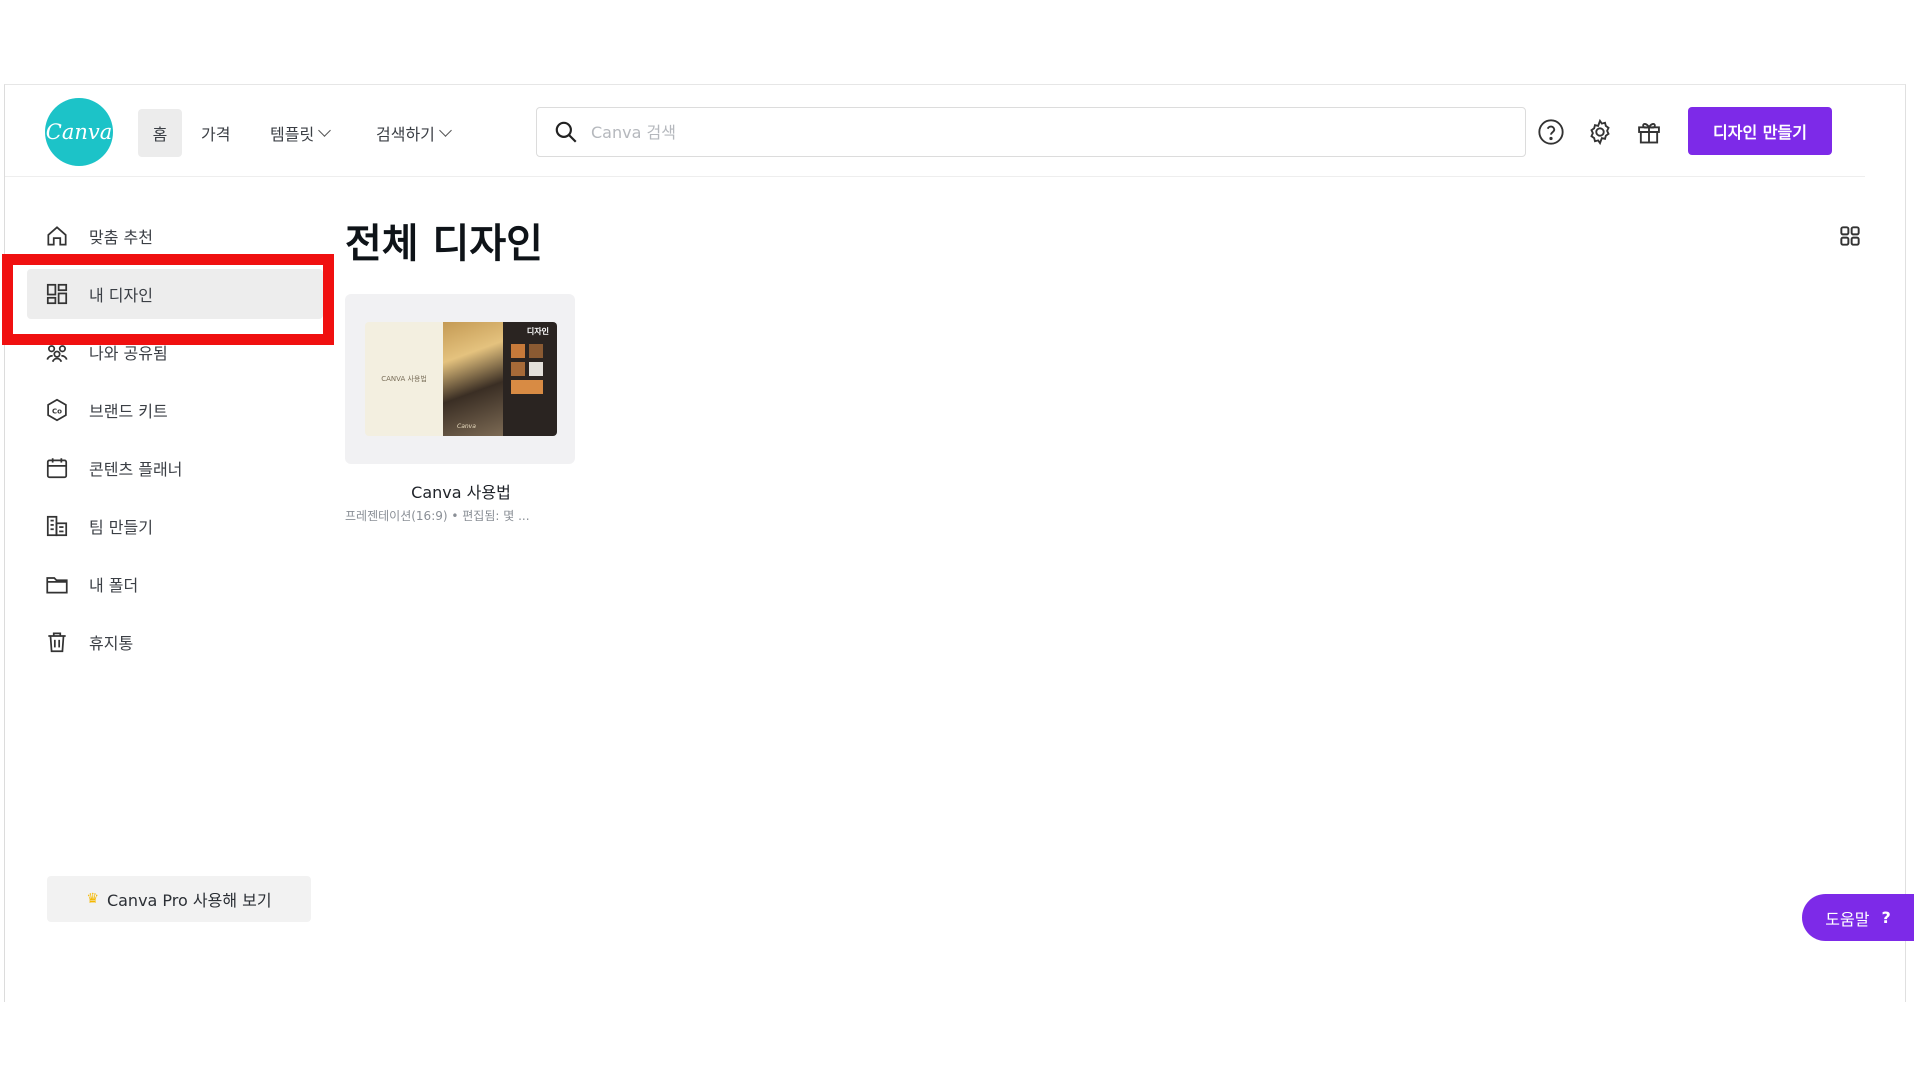 The image size is (1920, 1080). I want to click on create-design-button: 디자인 만들기, so click(1760, 131).